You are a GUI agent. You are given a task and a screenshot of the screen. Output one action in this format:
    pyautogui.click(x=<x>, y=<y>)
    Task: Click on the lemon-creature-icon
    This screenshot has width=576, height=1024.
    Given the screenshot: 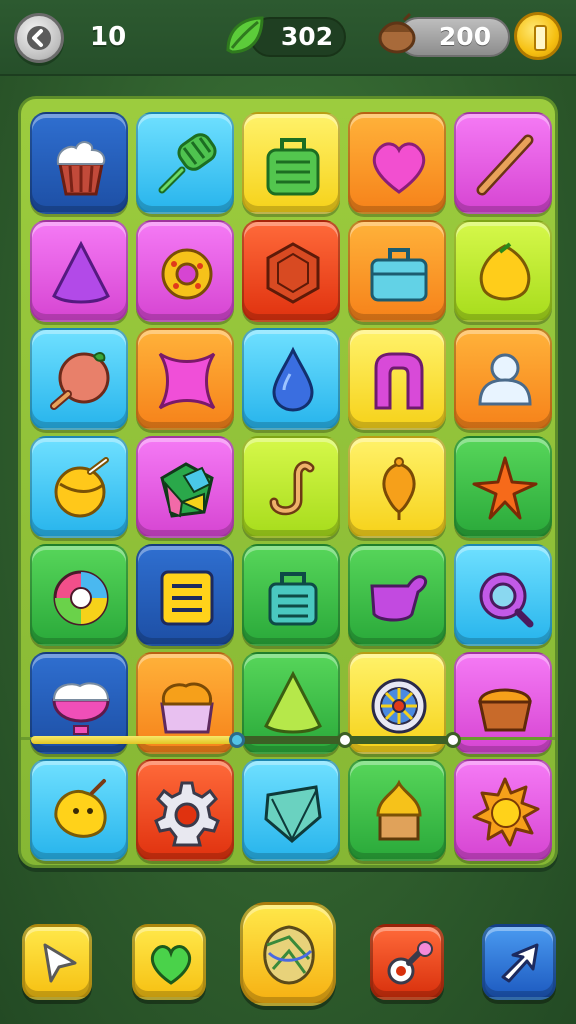 What is the action you would take?
    pyautogui.click(x=80, y=808)
    